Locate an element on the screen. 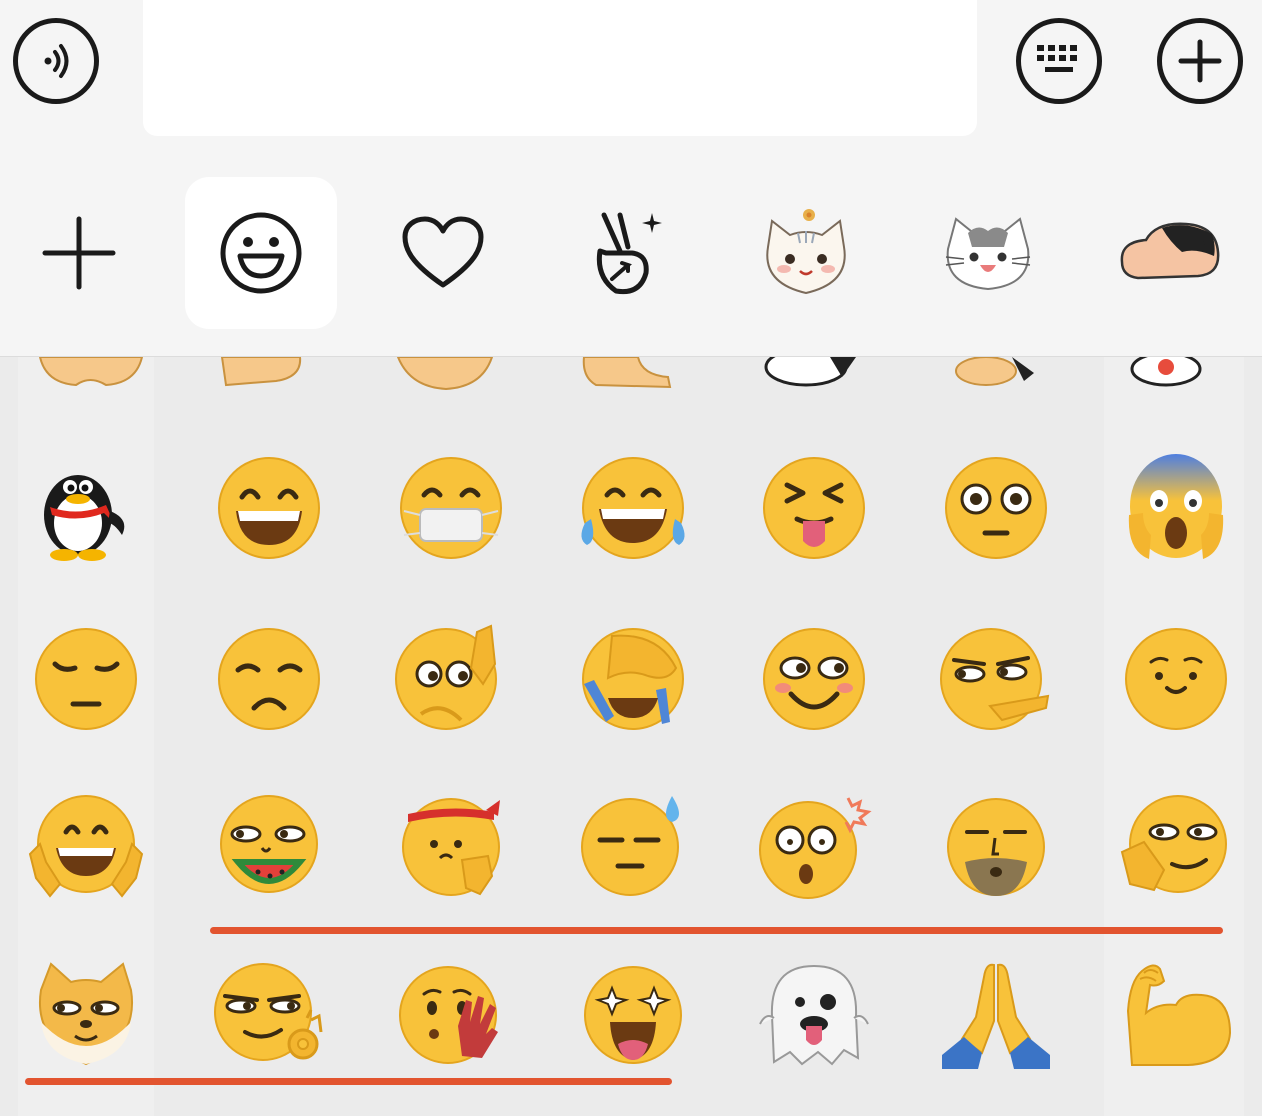  plus-icon is located at coordinates (79, 253).